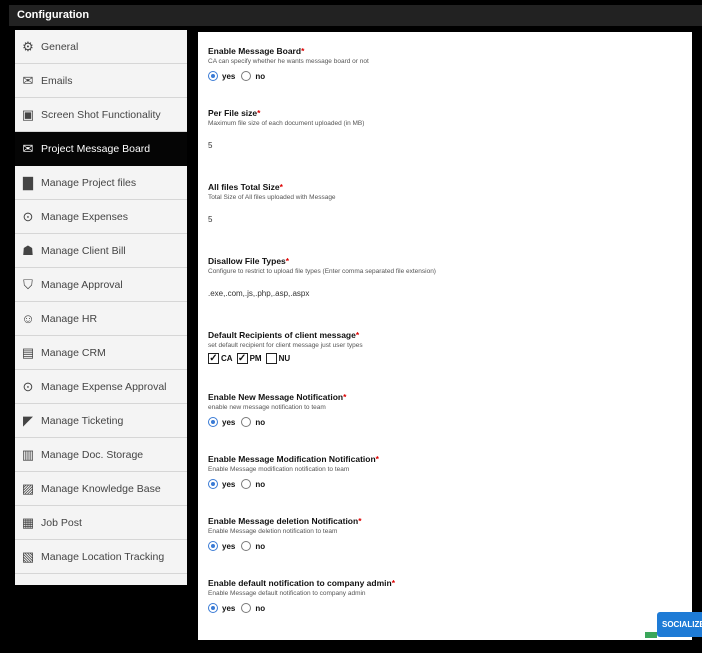 The width and height of the screenshot is (702, 653). I want to click on ca-checkbox: ✓, so click(213, 358).